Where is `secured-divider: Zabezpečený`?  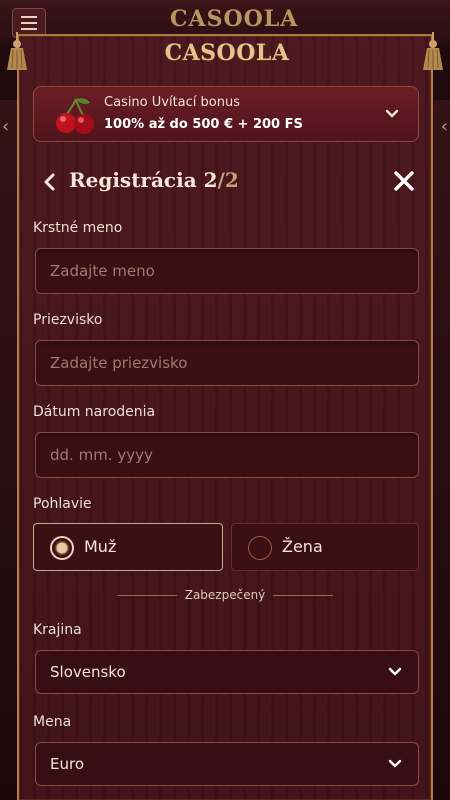
secured-divider: Zabezpečený is located at coordinates (225, 596).